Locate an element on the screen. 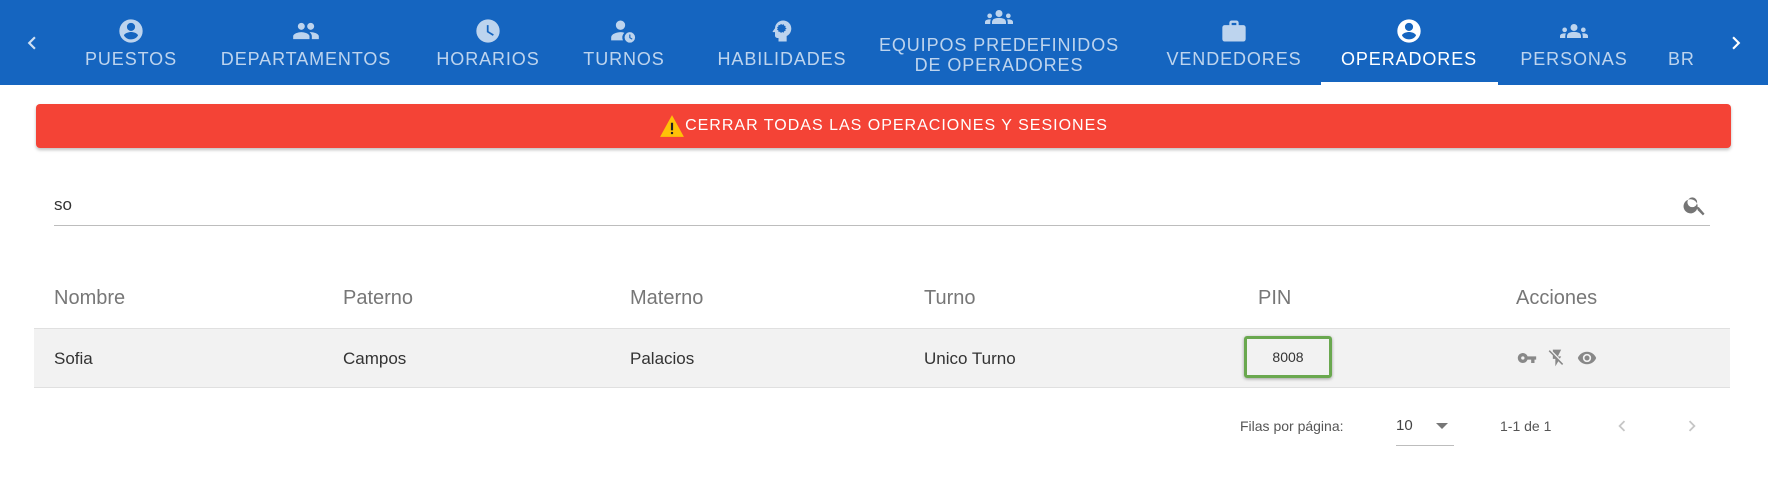 This screenshot has height=500, width=1768. clock-icon is located at coordinates (488, 31).